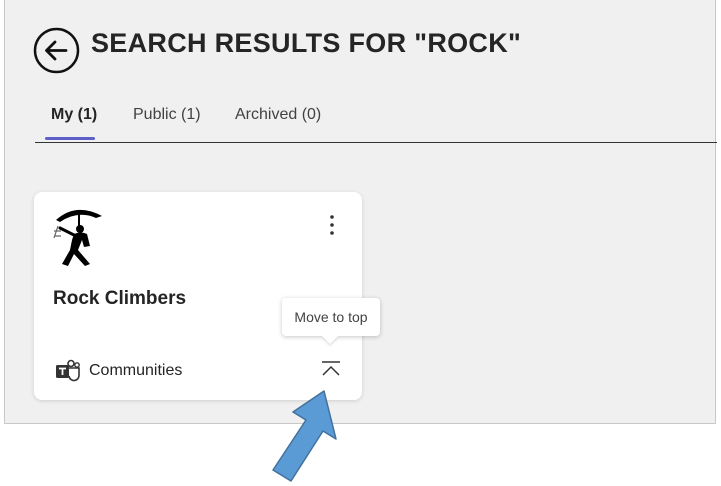 This screenshot has width=721, height=486. What do you see at coordinates (304, 436) in the screenshot?
I see `callout-arrow` at bounding box center [304, 436].